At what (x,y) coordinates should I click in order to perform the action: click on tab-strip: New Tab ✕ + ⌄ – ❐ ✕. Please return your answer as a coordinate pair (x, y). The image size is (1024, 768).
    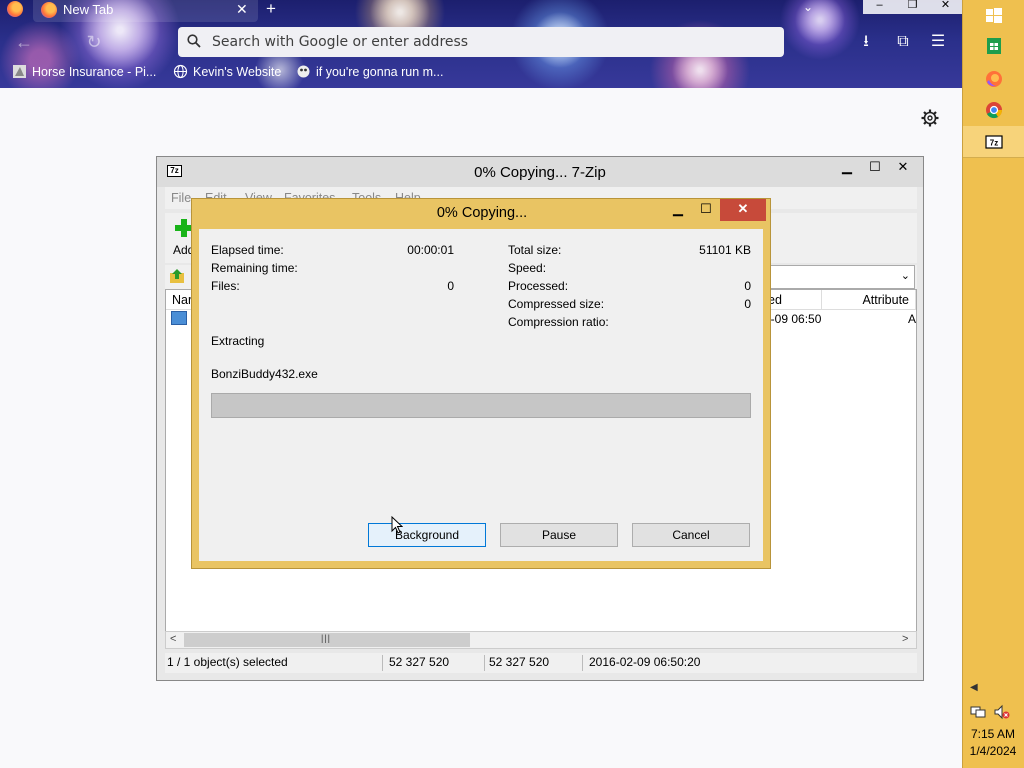
    Looking at the image, I should click on (481, 11).